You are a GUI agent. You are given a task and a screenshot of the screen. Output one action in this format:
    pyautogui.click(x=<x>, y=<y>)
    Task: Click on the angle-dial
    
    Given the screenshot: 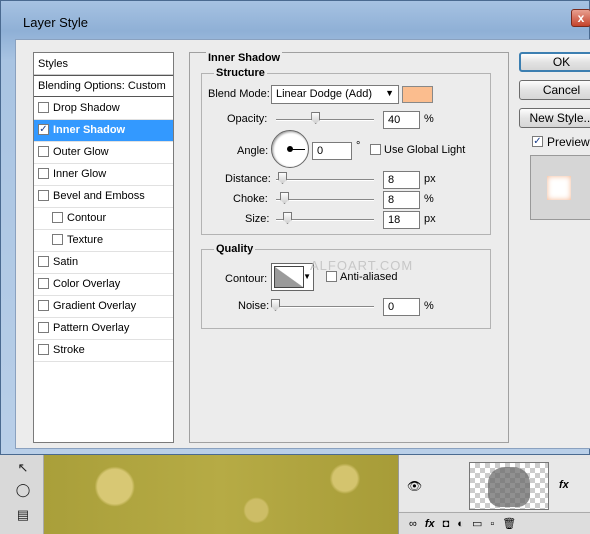 What is the action you would take?
    pyautogui.click(x=290, y=149)
    